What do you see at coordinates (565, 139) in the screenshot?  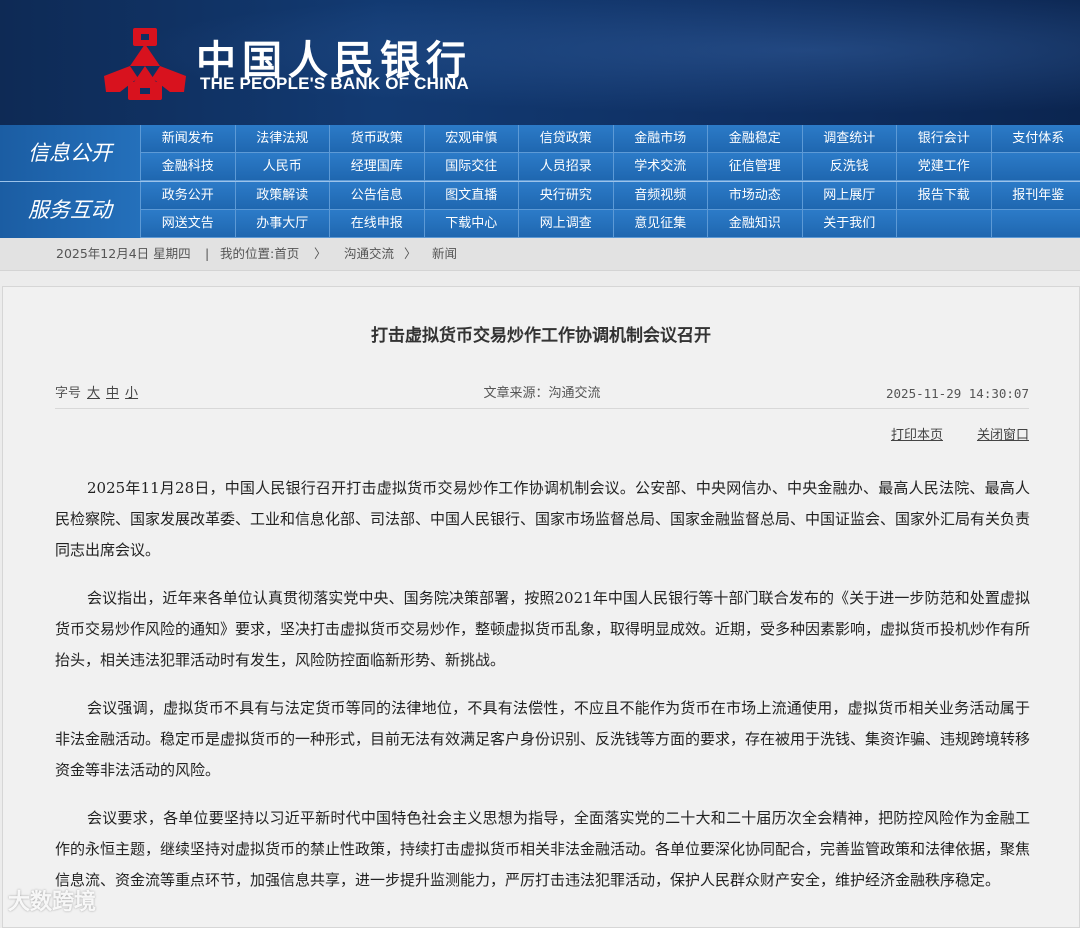 I see `nav-info-item: 信贷政策` at bounding box center [565, 139].